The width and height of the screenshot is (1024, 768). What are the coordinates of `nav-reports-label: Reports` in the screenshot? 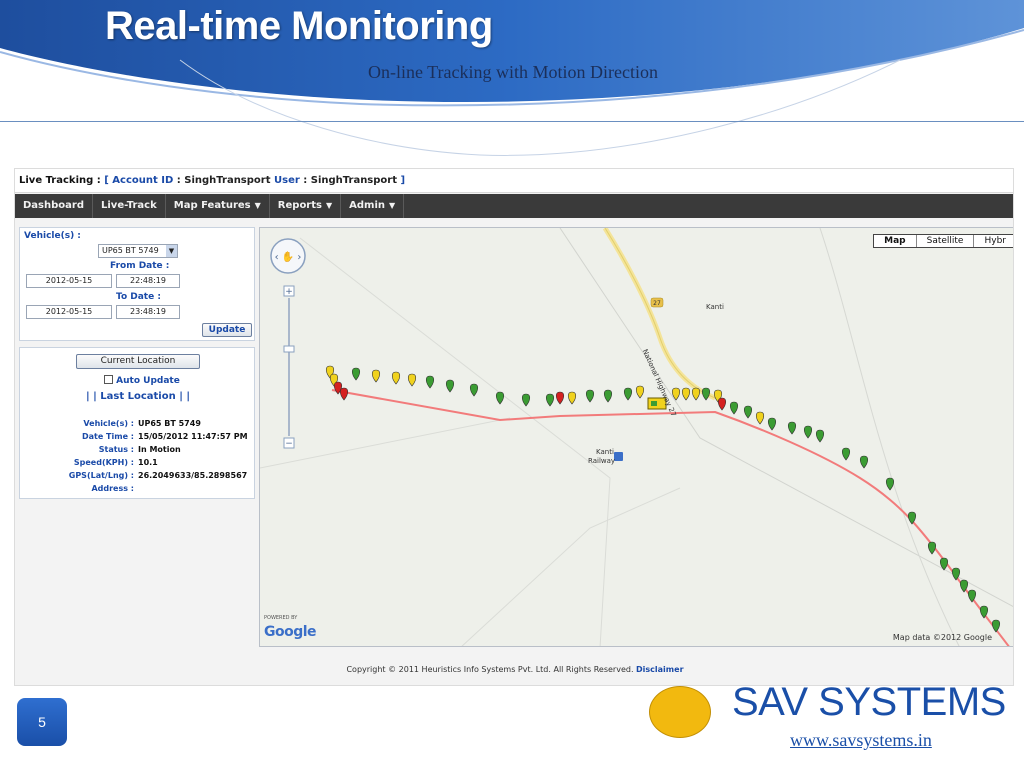 It's located at (299, 205).